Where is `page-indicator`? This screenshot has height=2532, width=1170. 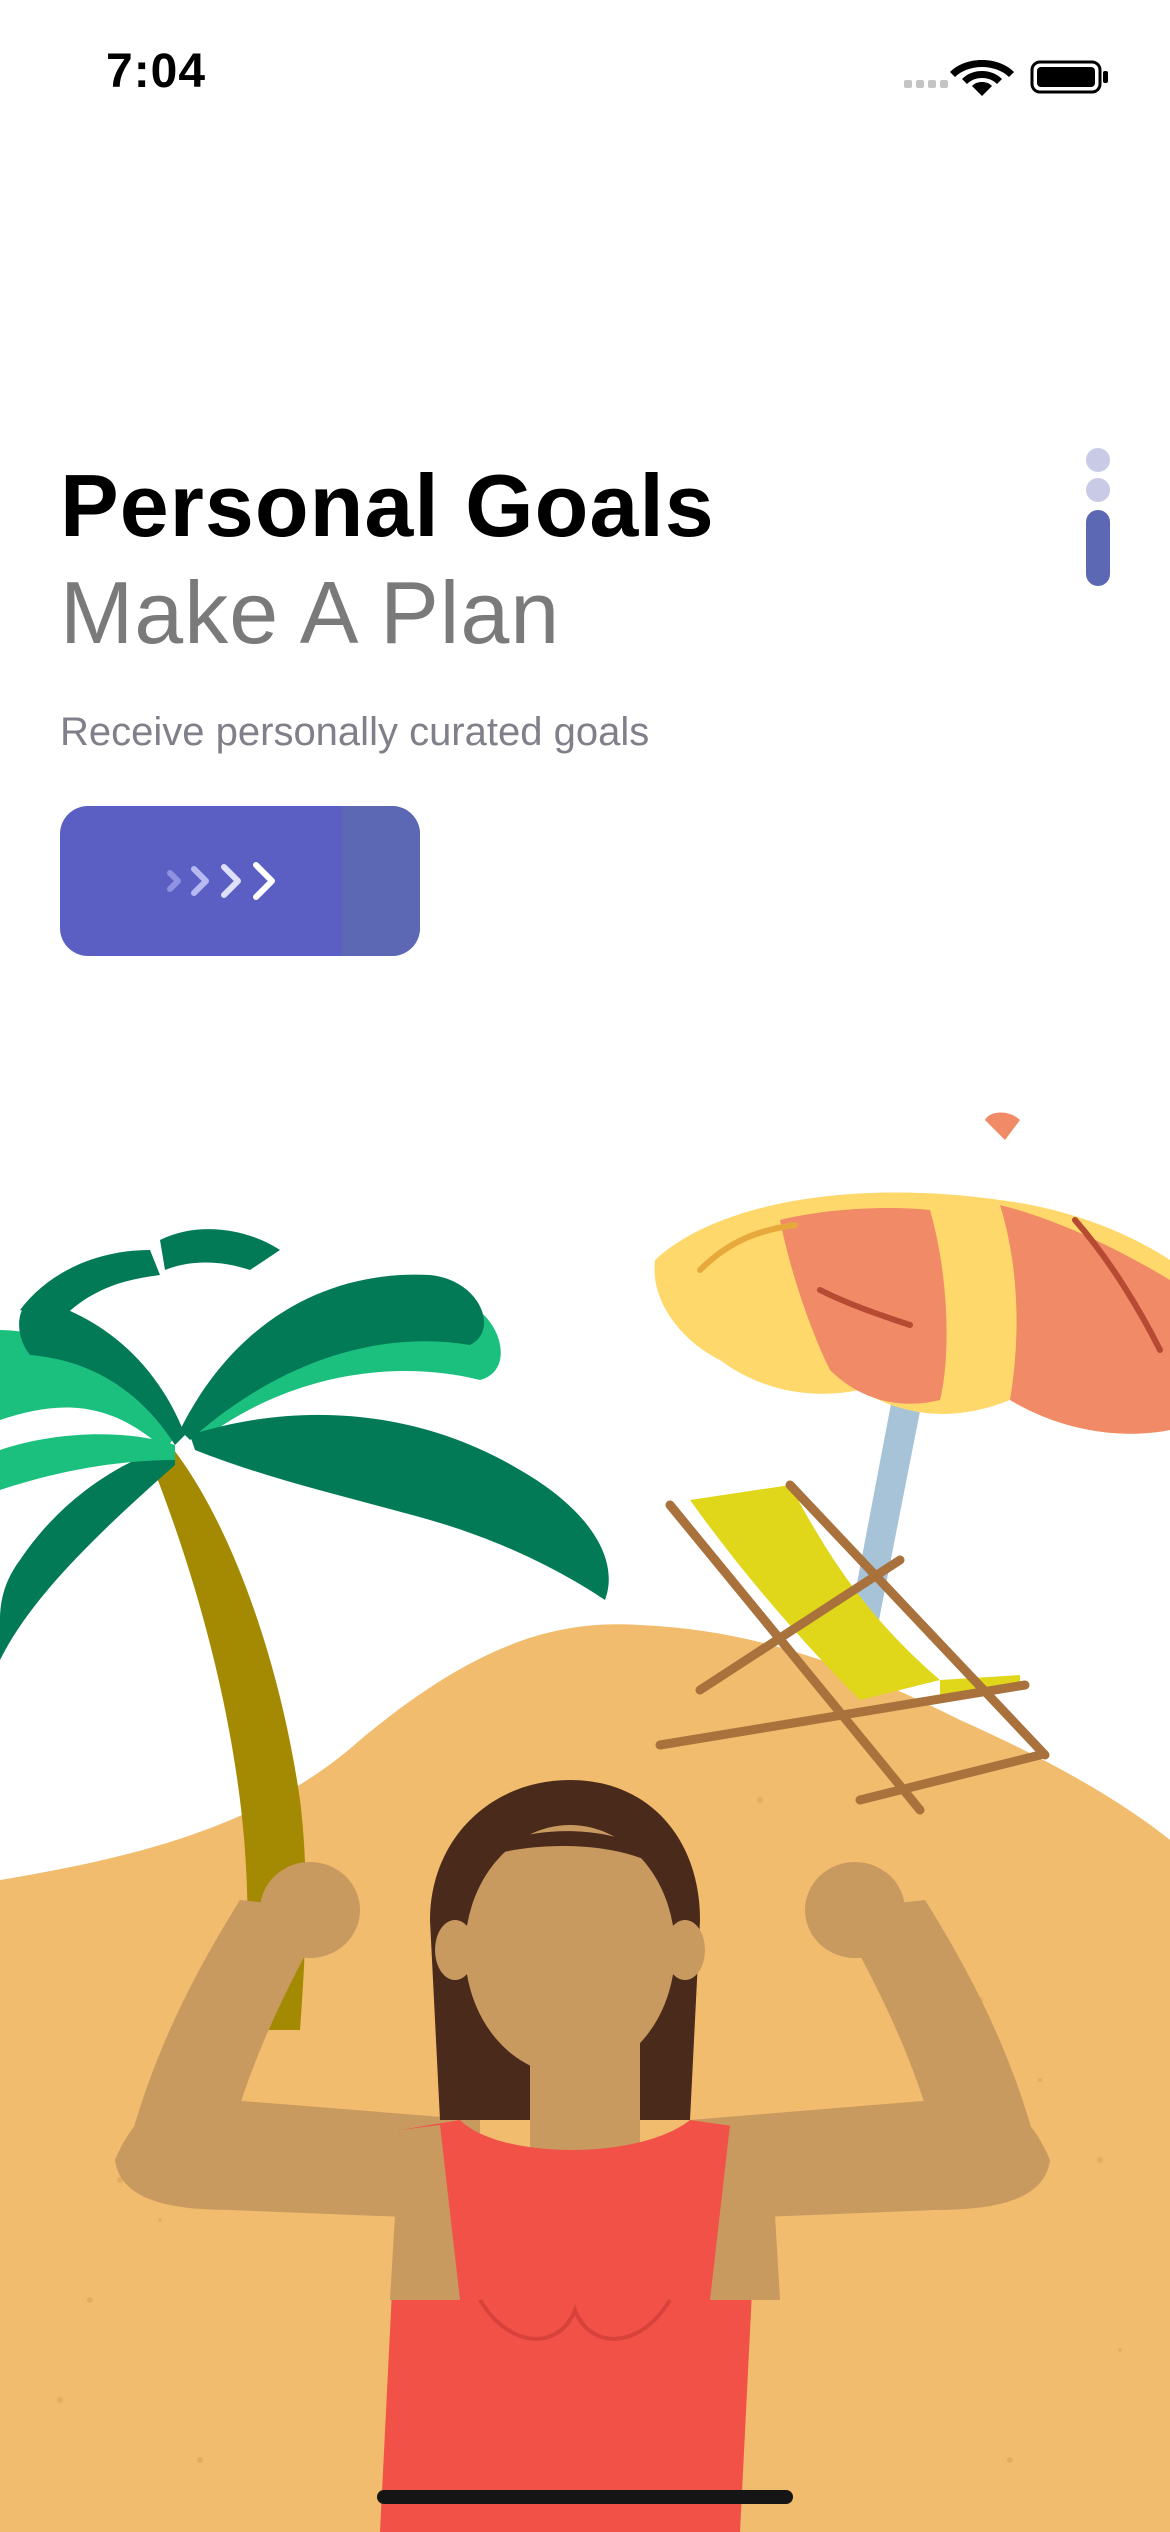
page-indicator is located at coordinates (1098, 518).